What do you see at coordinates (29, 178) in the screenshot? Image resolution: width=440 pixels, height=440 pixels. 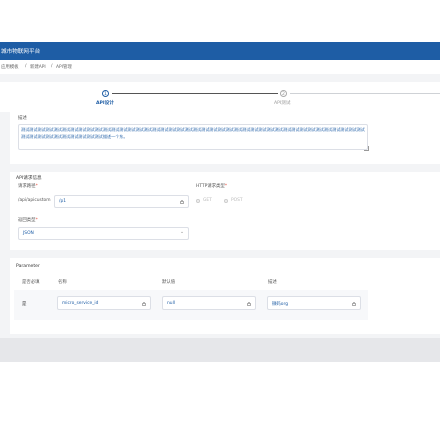 I see `api-request-section-title: API请求信息` at bounding box center [29, 178].